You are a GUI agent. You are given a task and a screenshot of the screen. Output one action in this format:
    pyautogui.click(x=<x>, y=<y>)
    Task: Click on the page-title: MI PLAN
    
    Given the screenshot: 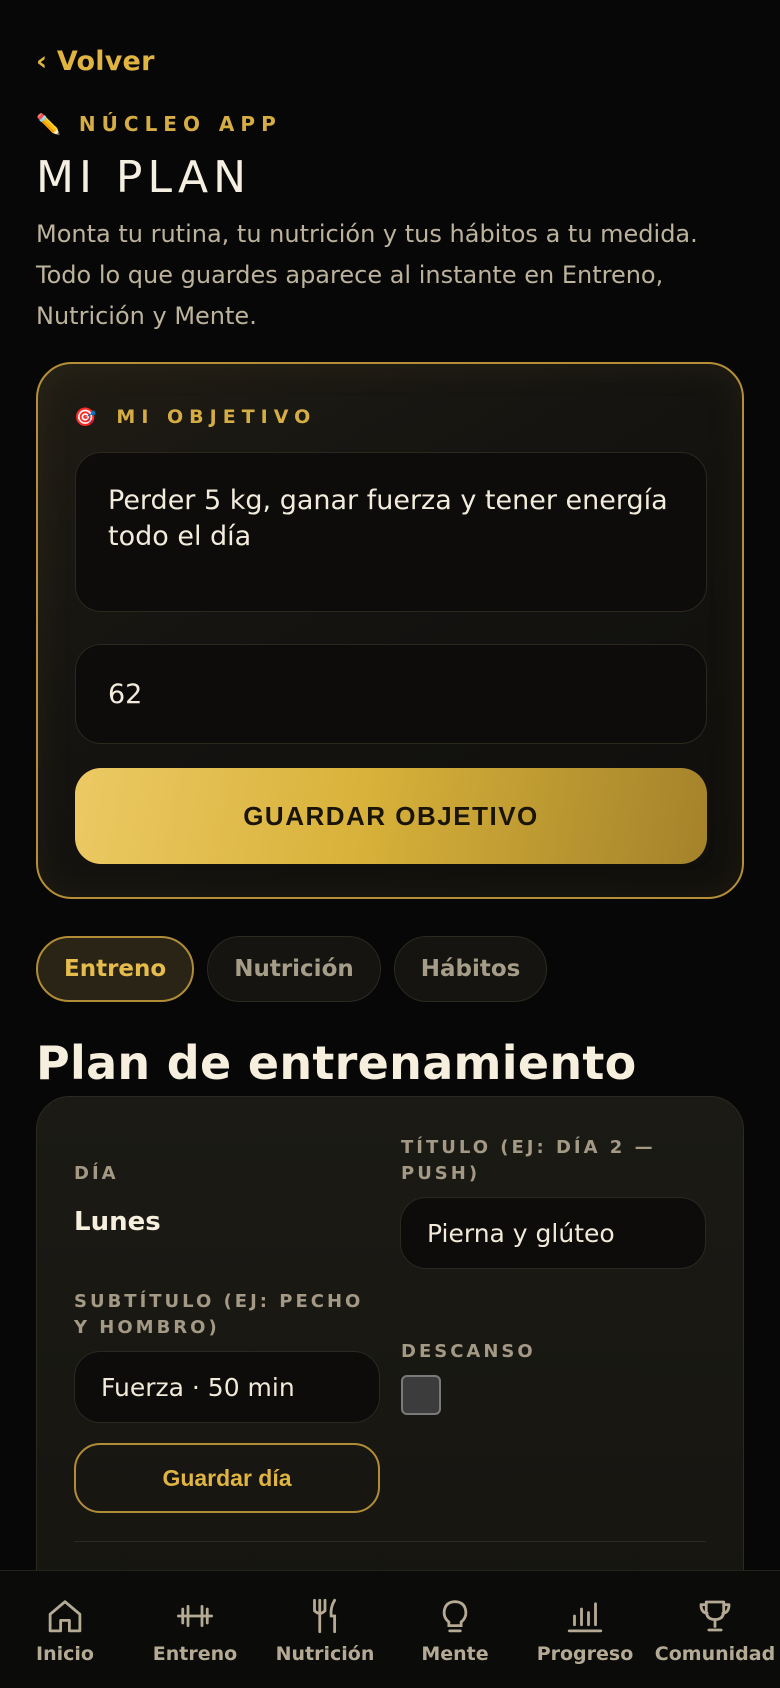 What is the action you would take?
    pyautogui.click(x=143, y=177)
    